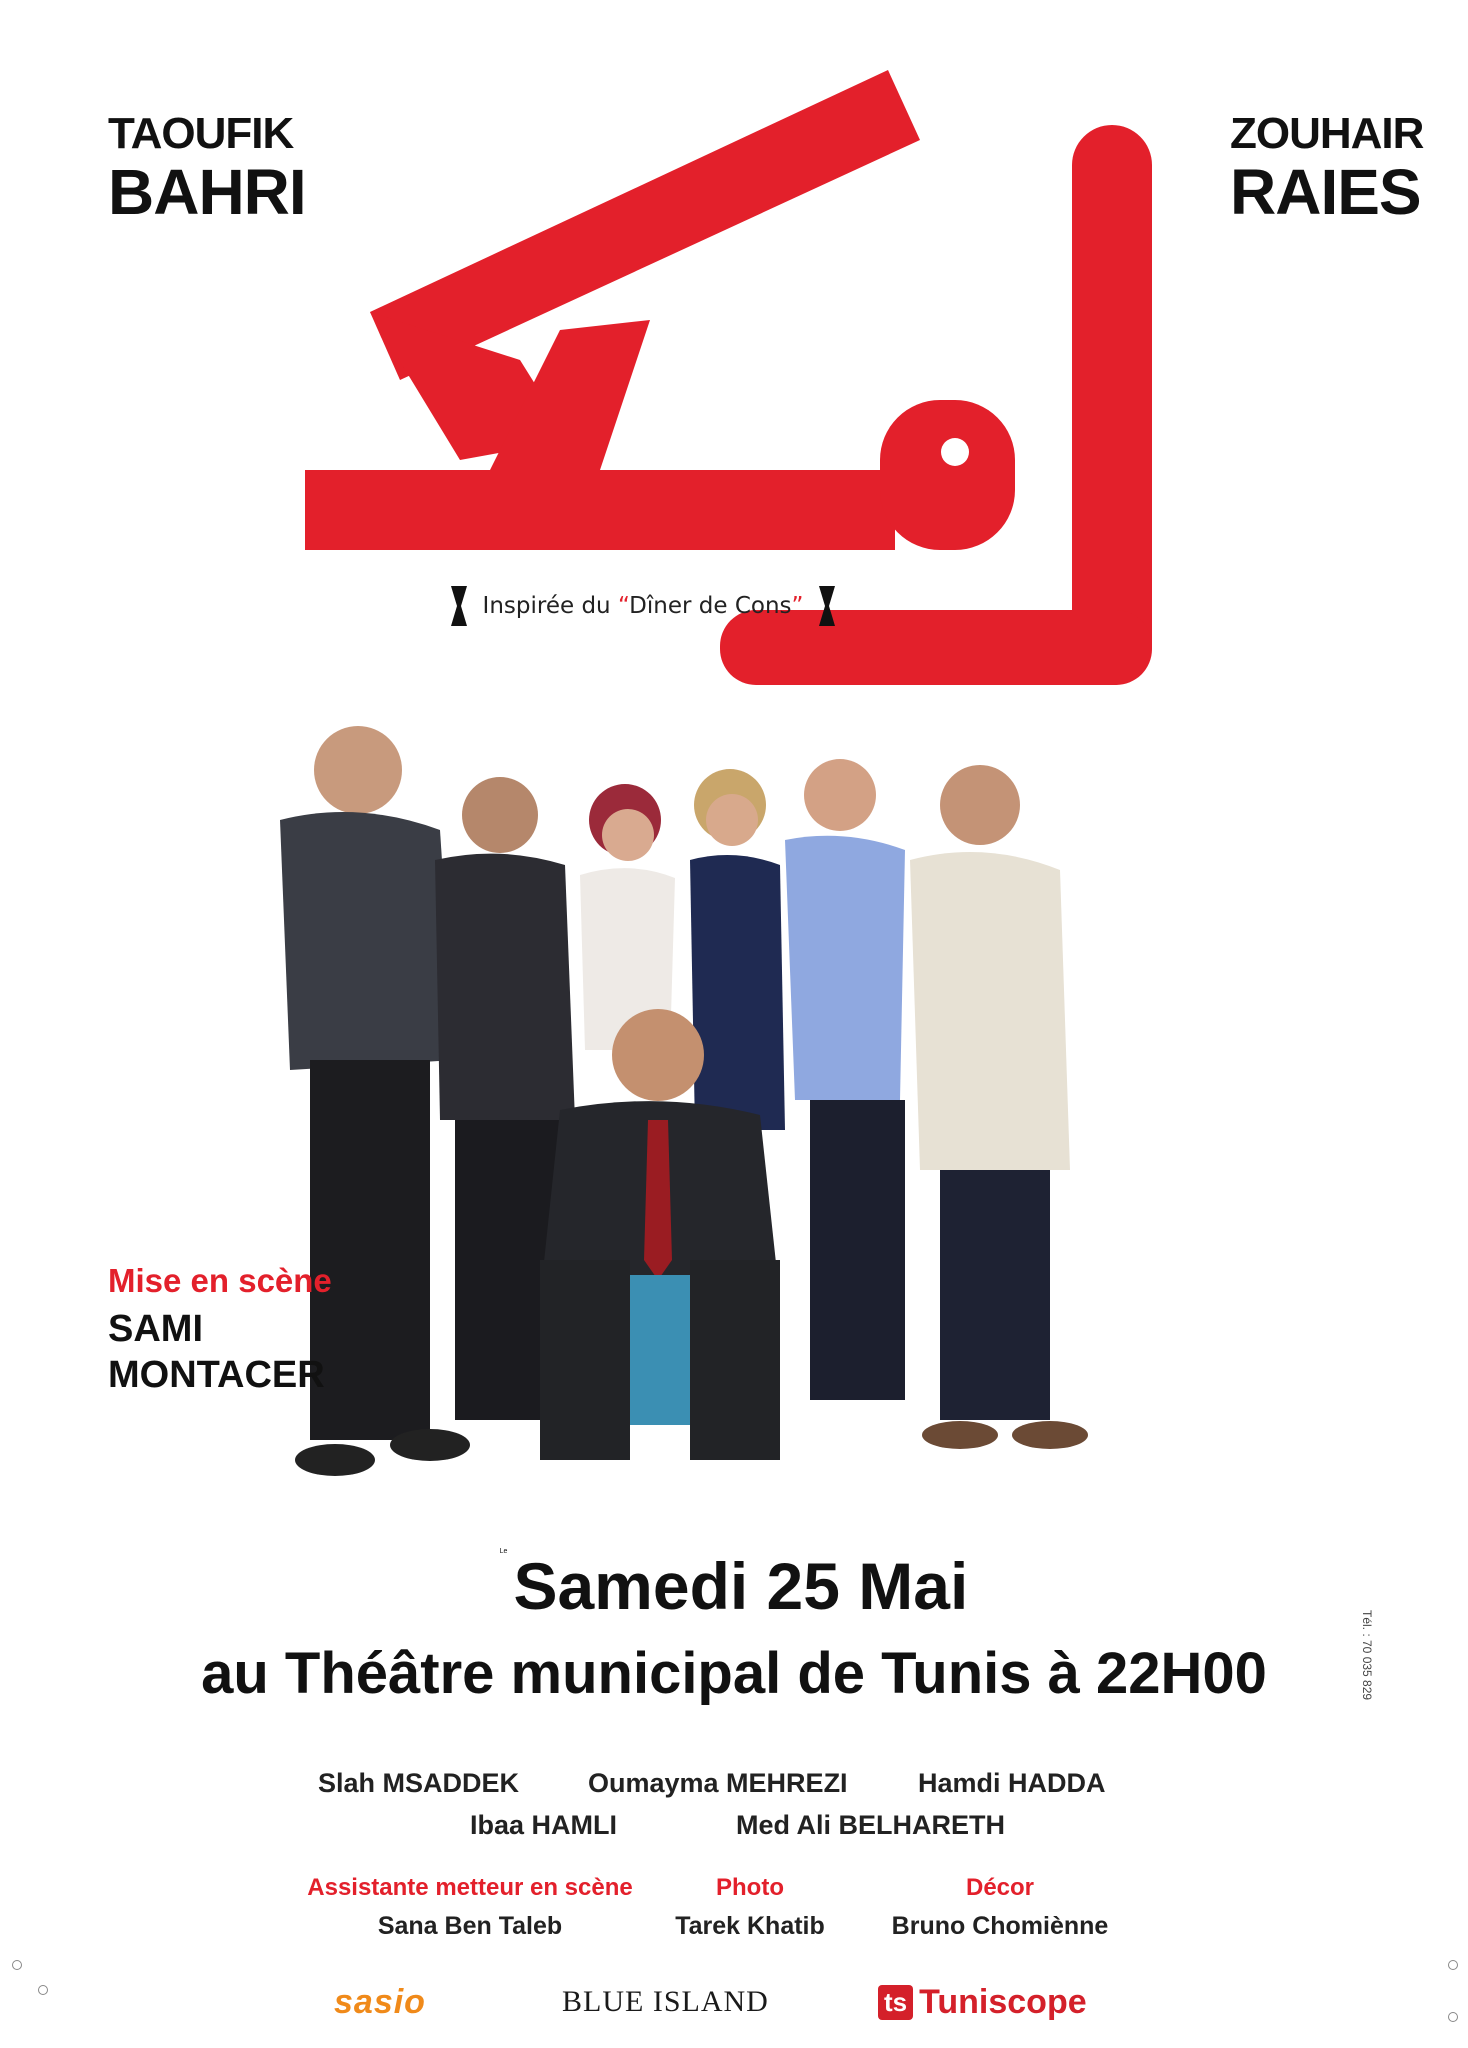  I want to click on cast-name-3: Hamdi HADDA, so click(1012, 1783).